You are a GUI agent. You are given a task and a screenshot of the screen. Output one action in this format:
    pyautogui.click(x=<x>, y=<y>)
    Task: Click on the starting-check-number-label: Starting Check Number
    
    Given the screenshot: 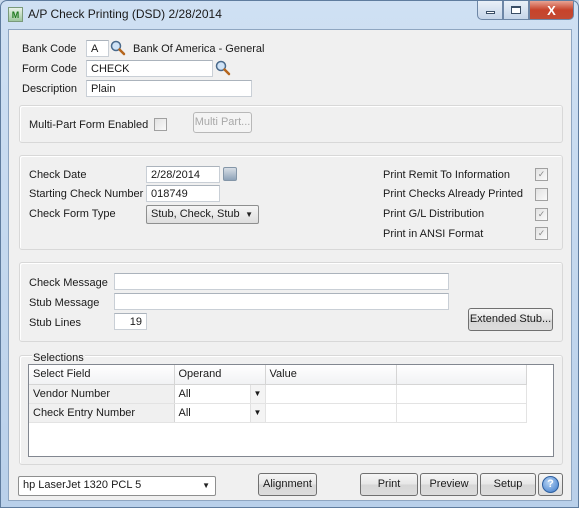 What is the action you would take?
    pyautogui.click(x=86, y=194)
    